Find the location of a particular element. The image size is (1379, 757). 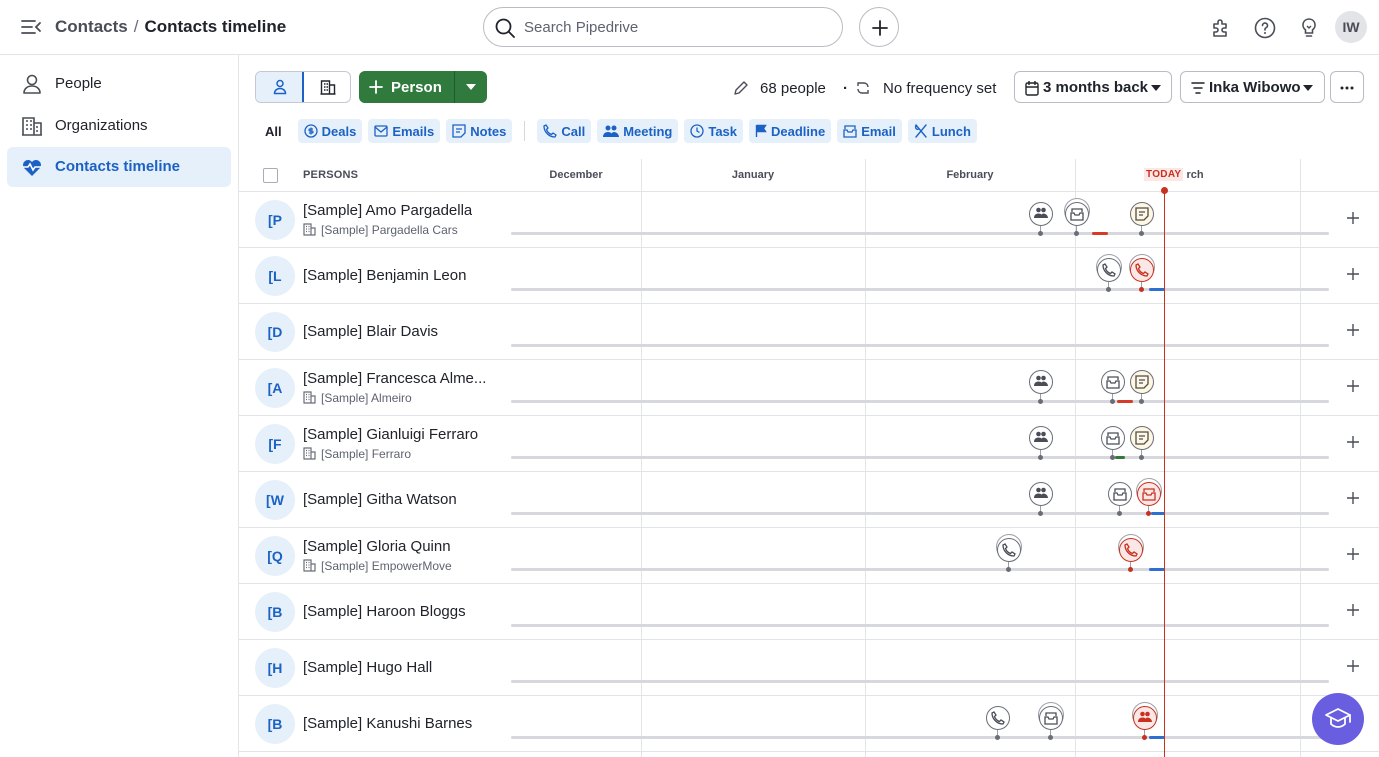

more-options-button is located at coordinates (1347, 87).